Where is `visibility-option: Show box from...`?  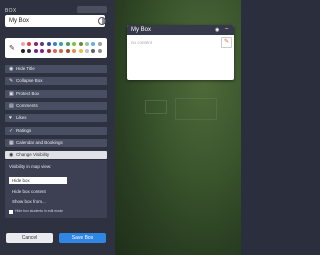 visibility-option: Show box from... is located at coordinates (38, 201).